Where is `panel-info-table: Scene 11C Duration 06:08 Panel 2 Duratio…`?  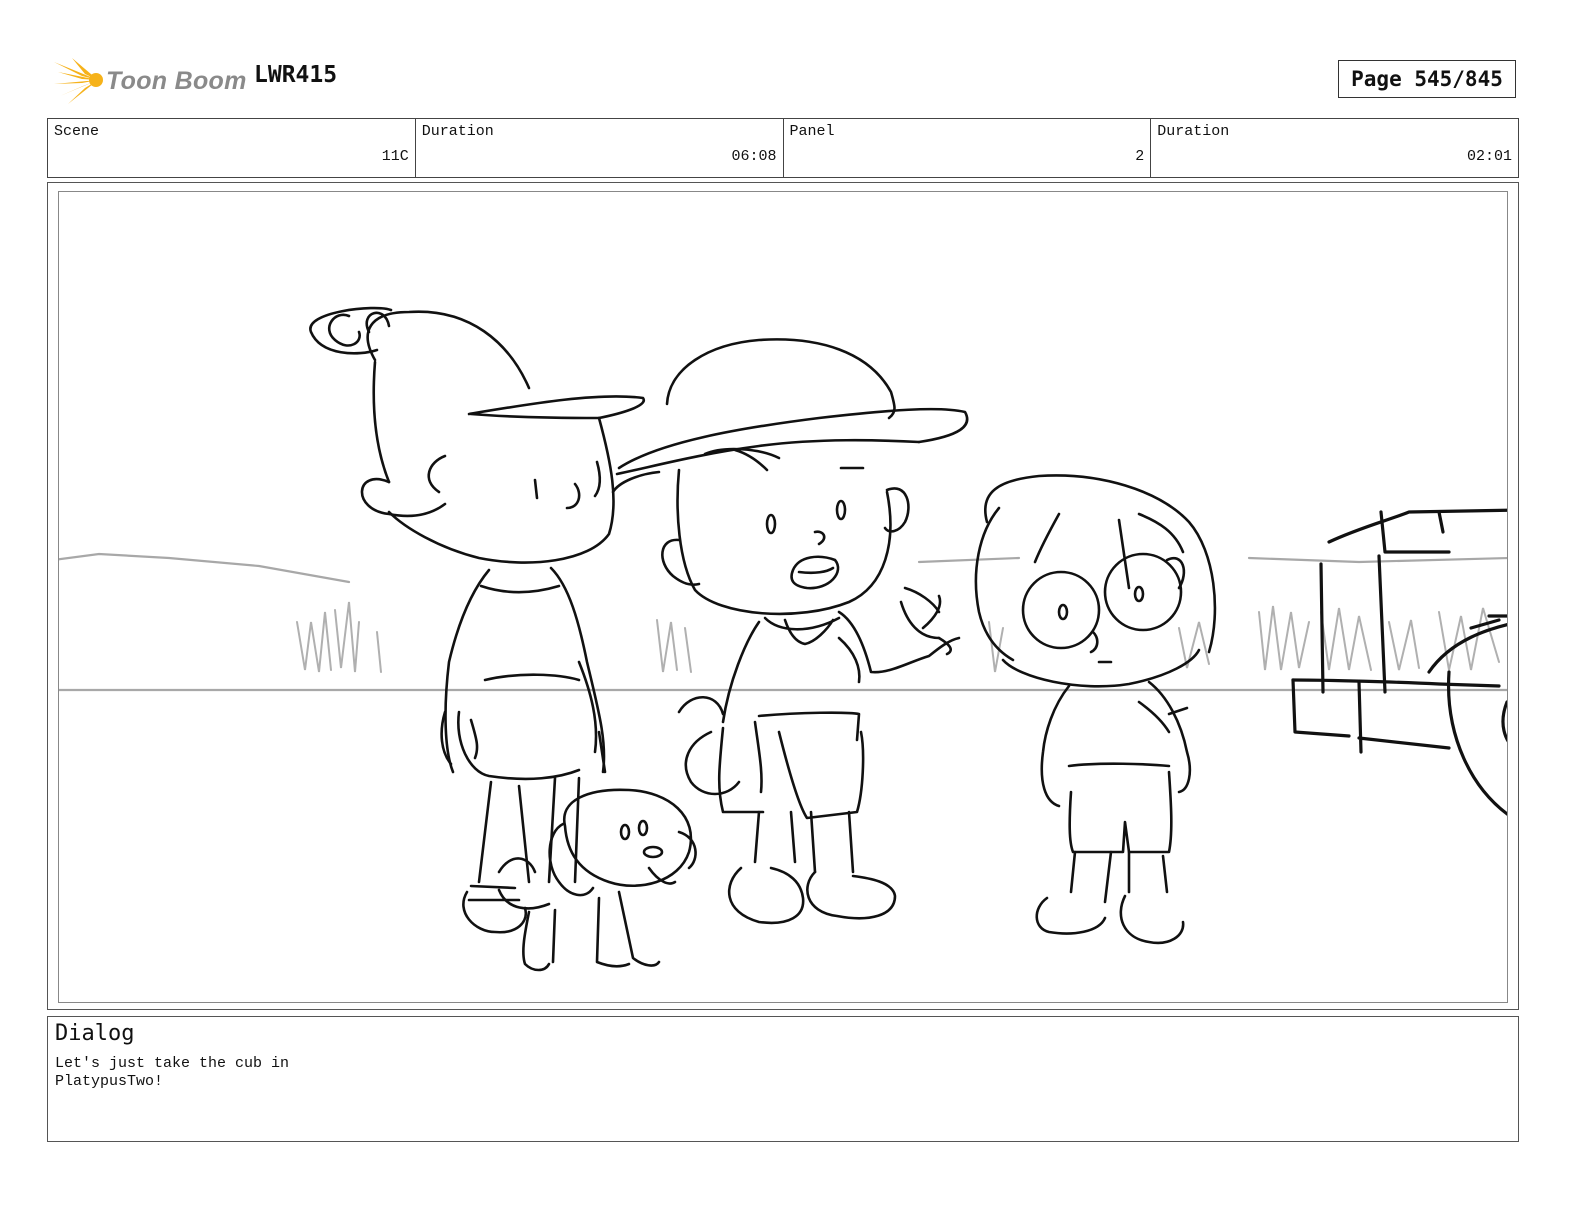
panel-info-table: Scene 11C Duration 06:08 Panel 2 Duratio… is located at coordinates (783, 148).